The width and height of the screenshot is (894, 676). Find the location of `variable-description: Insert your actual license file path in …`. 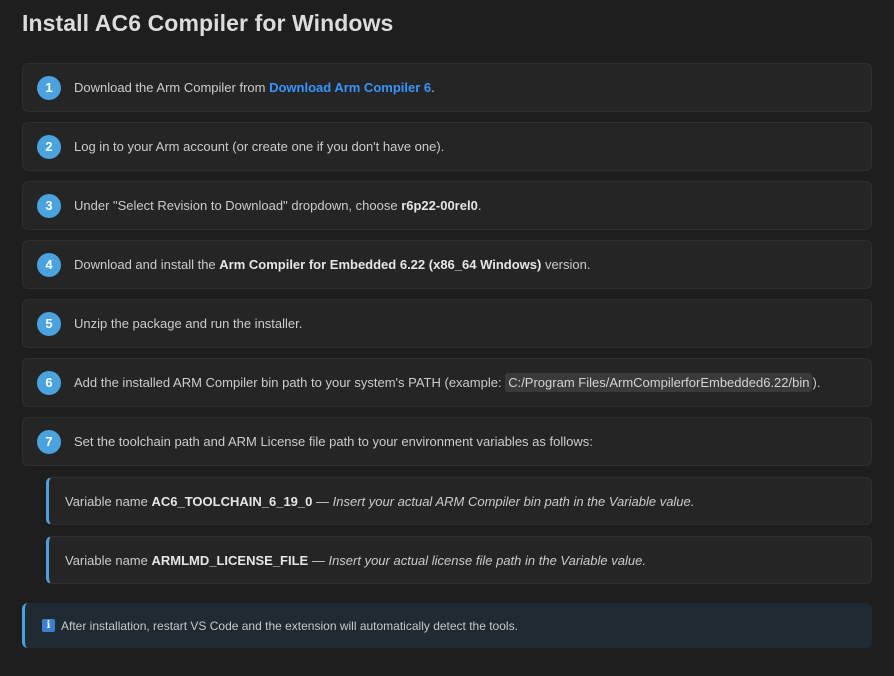

variable-description: Insert your actual license file path in … is located at coordinates (487, 560).